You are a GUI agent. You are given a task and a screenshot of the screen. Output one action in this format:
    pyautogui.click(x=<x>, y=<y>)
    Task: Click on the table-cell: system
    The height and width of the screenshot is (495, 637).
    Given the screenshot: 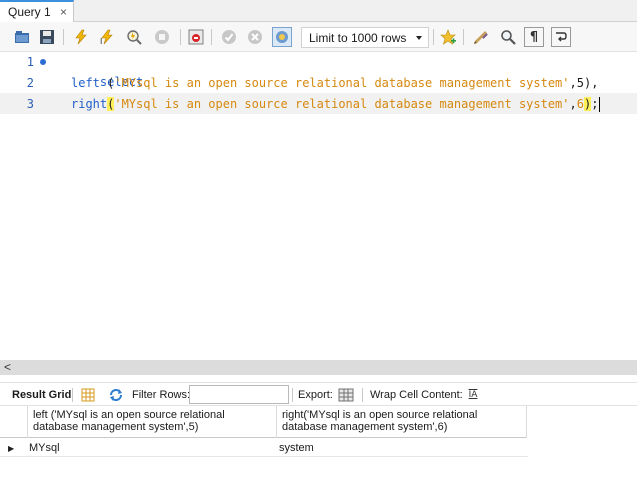 What is the action you would take?
    pyautogui.click(x=403, y=448)
    